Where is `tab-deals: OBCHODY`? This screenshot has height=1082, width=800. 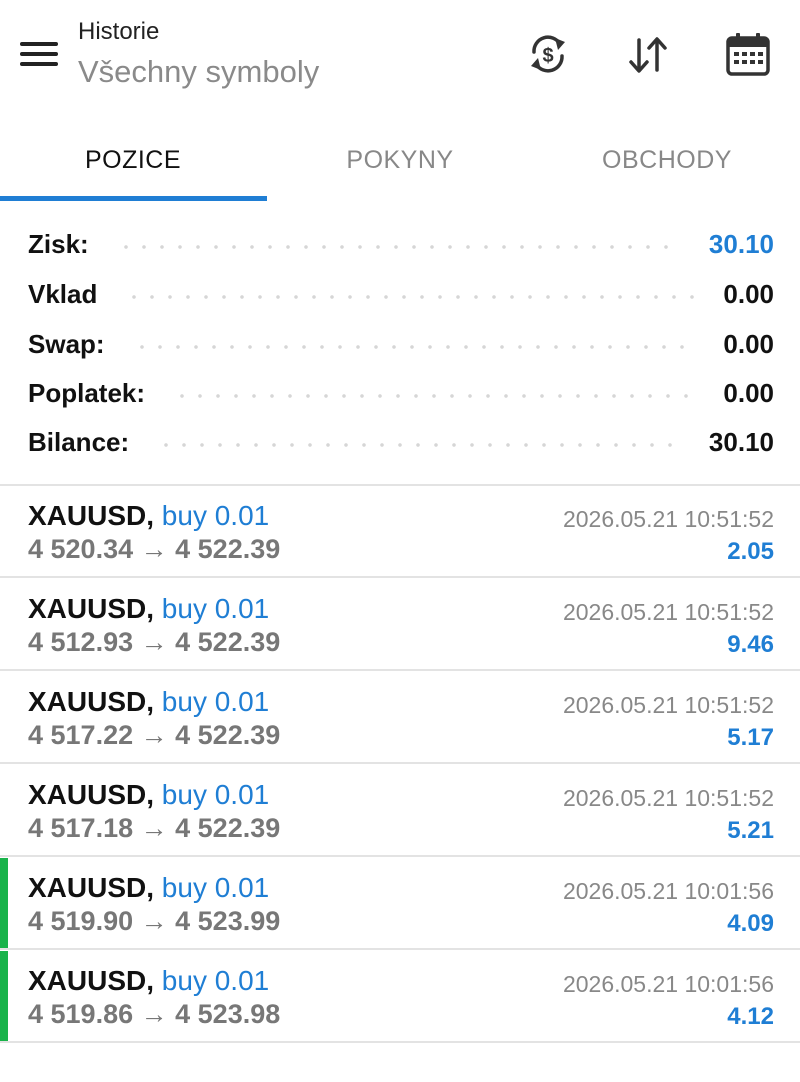 tab-deals: OBCHODY is located at coordinates (667, 160).